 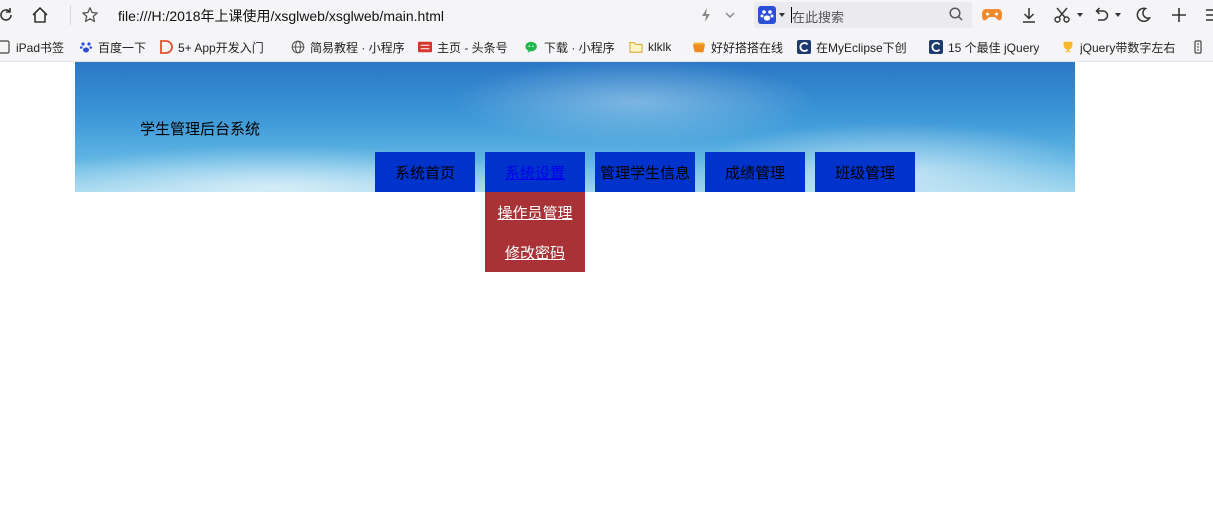 I want to click on folder-icon, so click(x=636, y=47).